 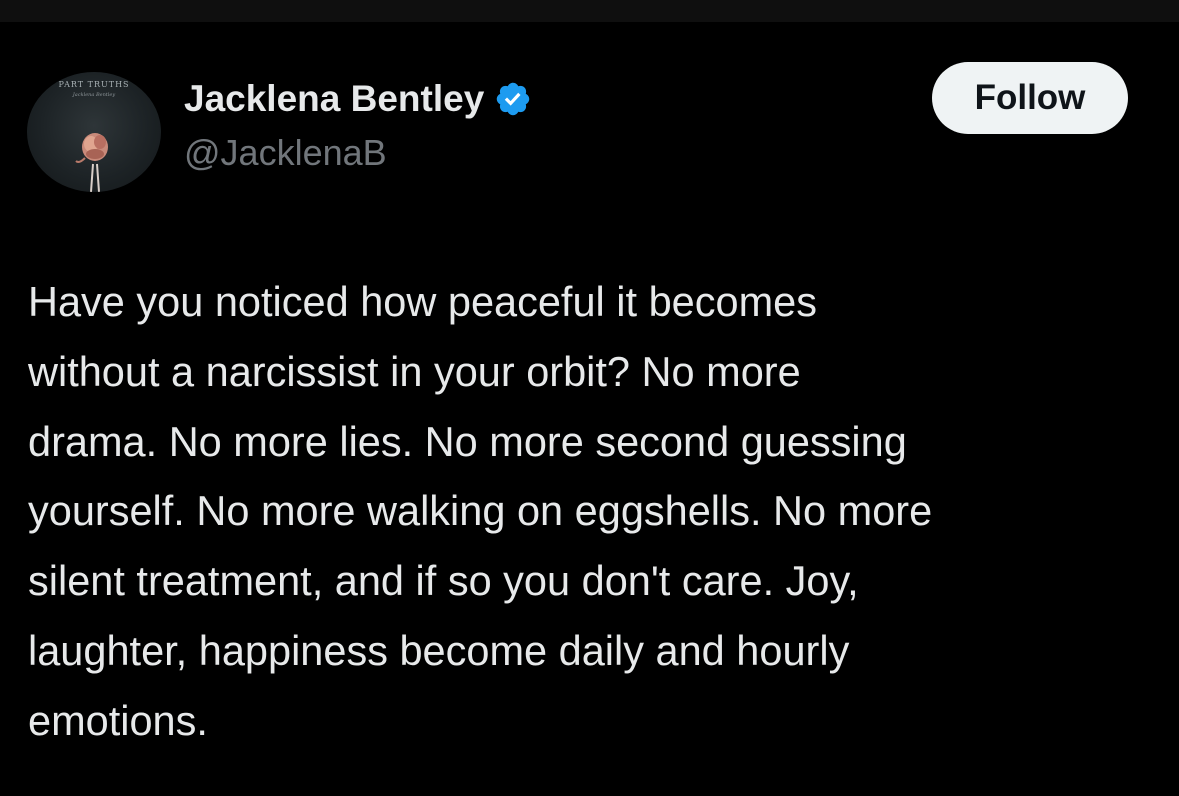 I want to click on avatar: PART TRUTHS Jacklena Bentley, so click(x=94, y=132).